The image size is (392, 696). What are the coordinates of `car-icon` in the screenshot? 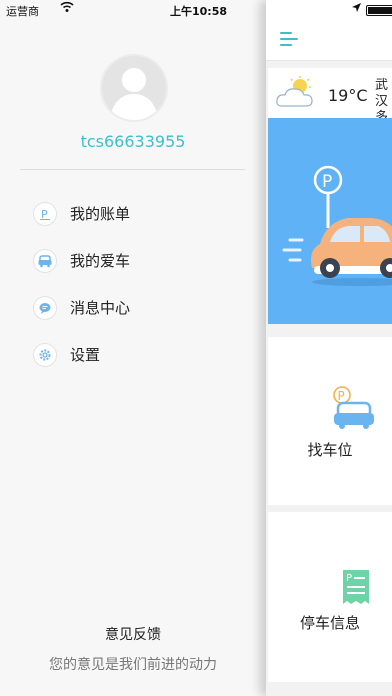 It's located at (45, 260).